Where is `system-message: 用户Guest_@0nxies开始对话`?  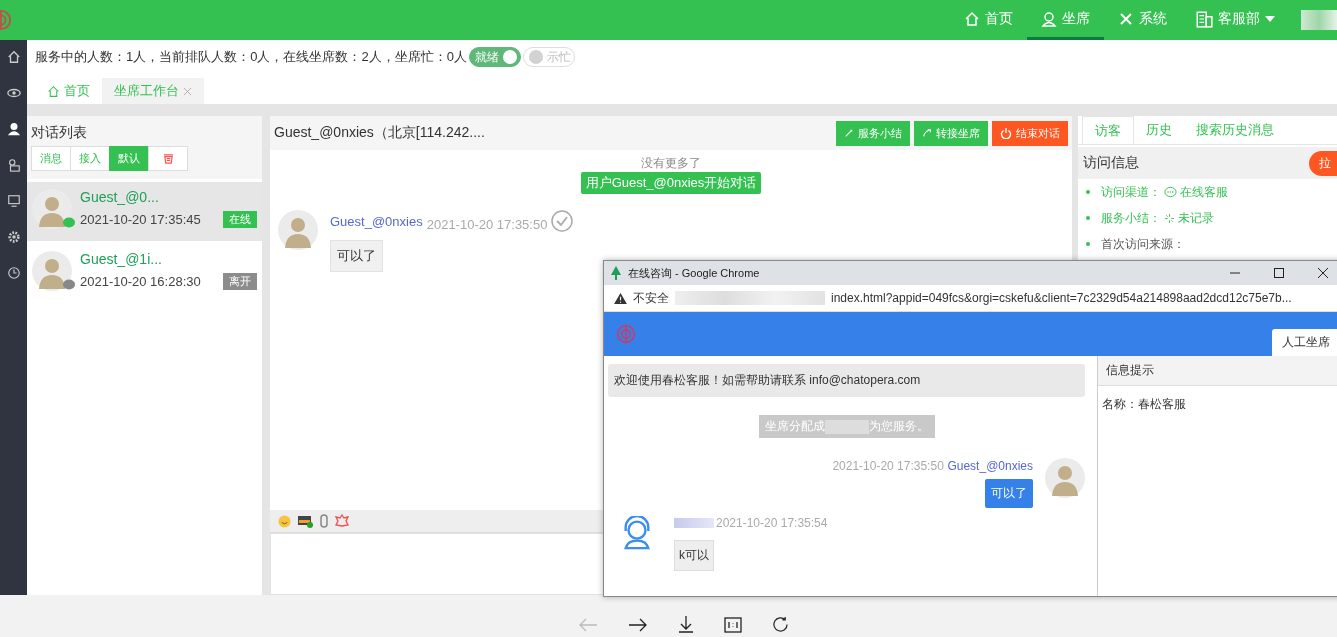 system-message: 用户Guest_@0nxies开始对话 is located at coordinates (671, 183).